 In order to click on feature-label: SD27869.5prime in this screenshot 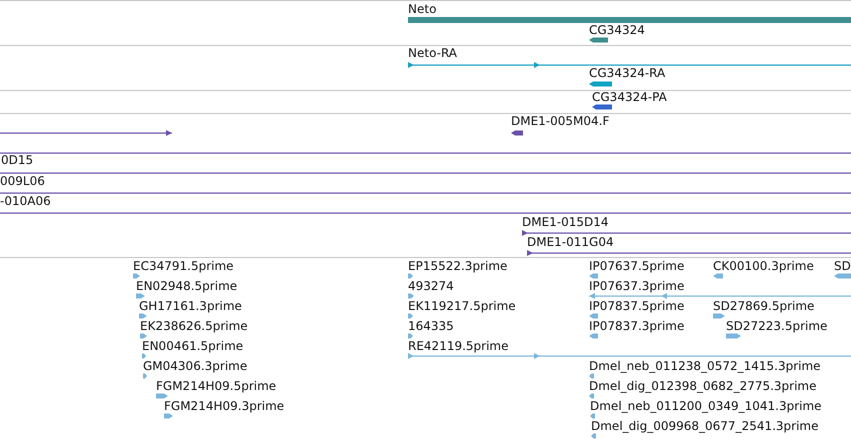, I will do `click(763, 306)`.